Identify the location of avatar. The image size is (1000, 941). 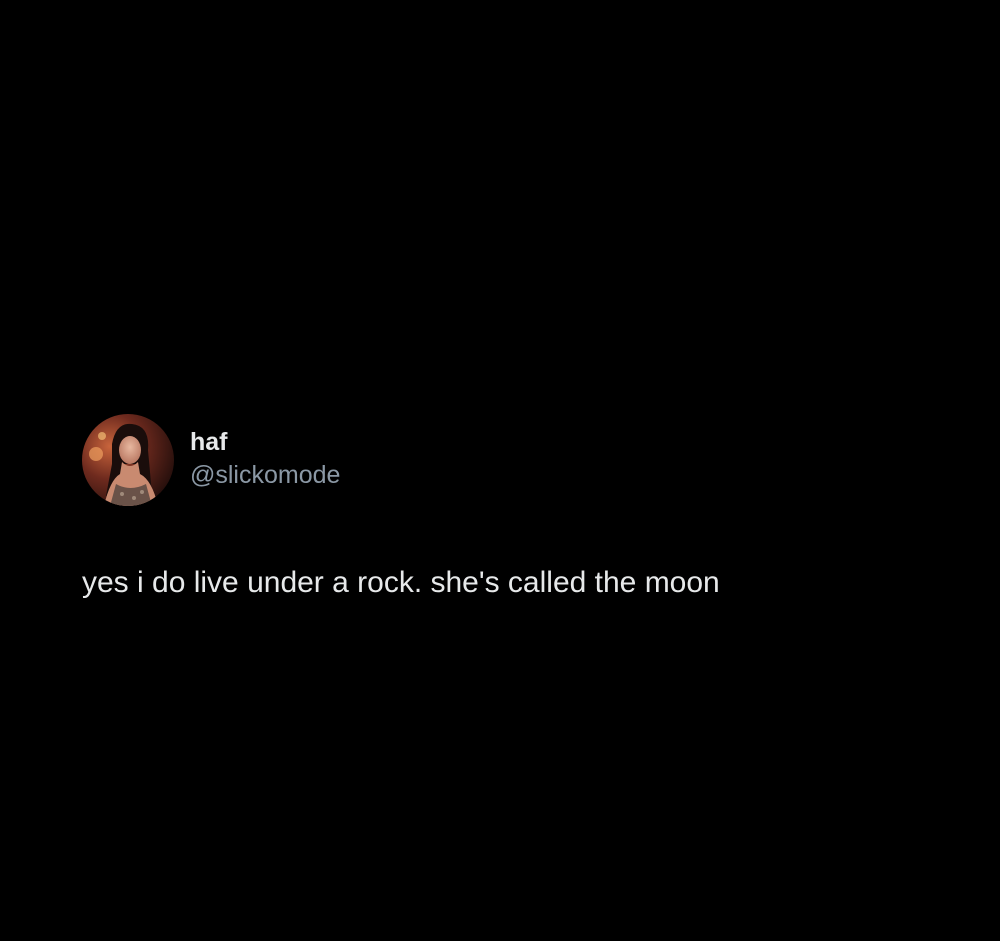
(128, 460).